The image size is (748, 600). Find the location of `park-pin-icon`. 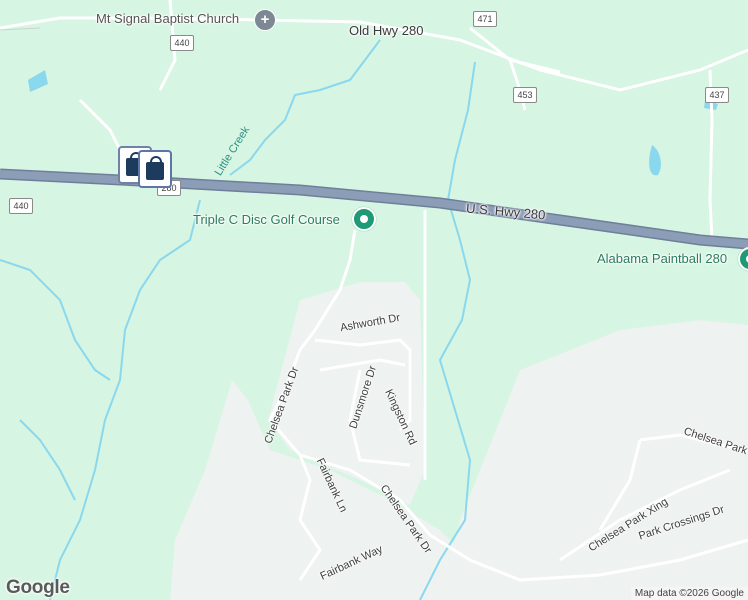

park-pin-icon is located at coordinates (364, 219).